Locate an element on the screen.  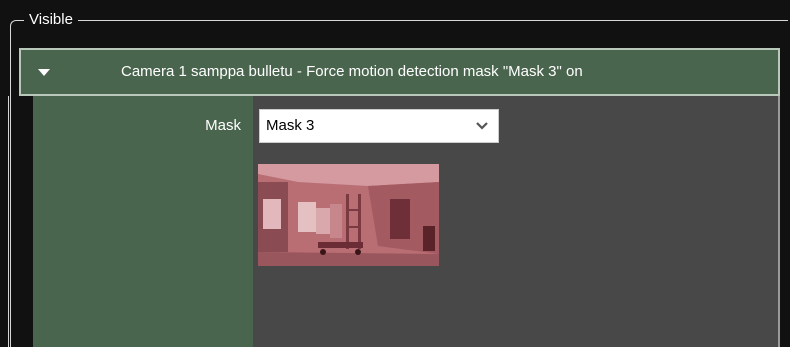
camera-preview-thumbnail is located at coordinates (348, 215).